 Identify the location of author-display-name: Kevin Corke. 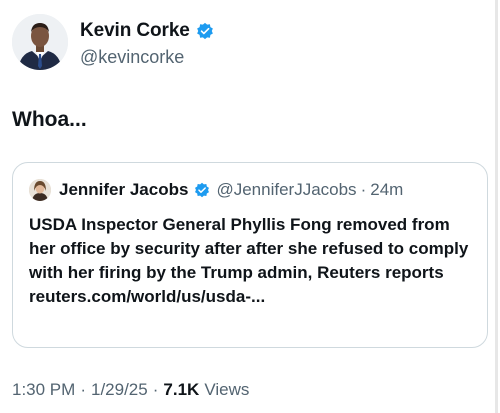
(135, 31).